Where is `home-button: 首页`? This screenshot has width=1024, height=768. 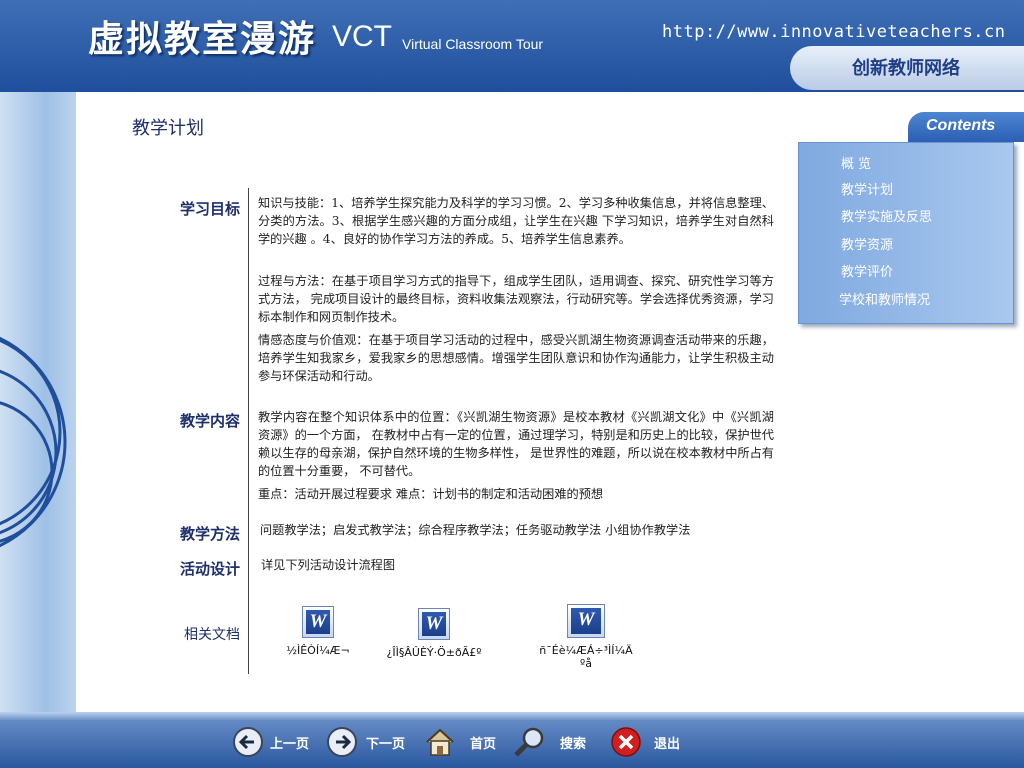 home-button: 首页 is located at coordinates (460, 742).